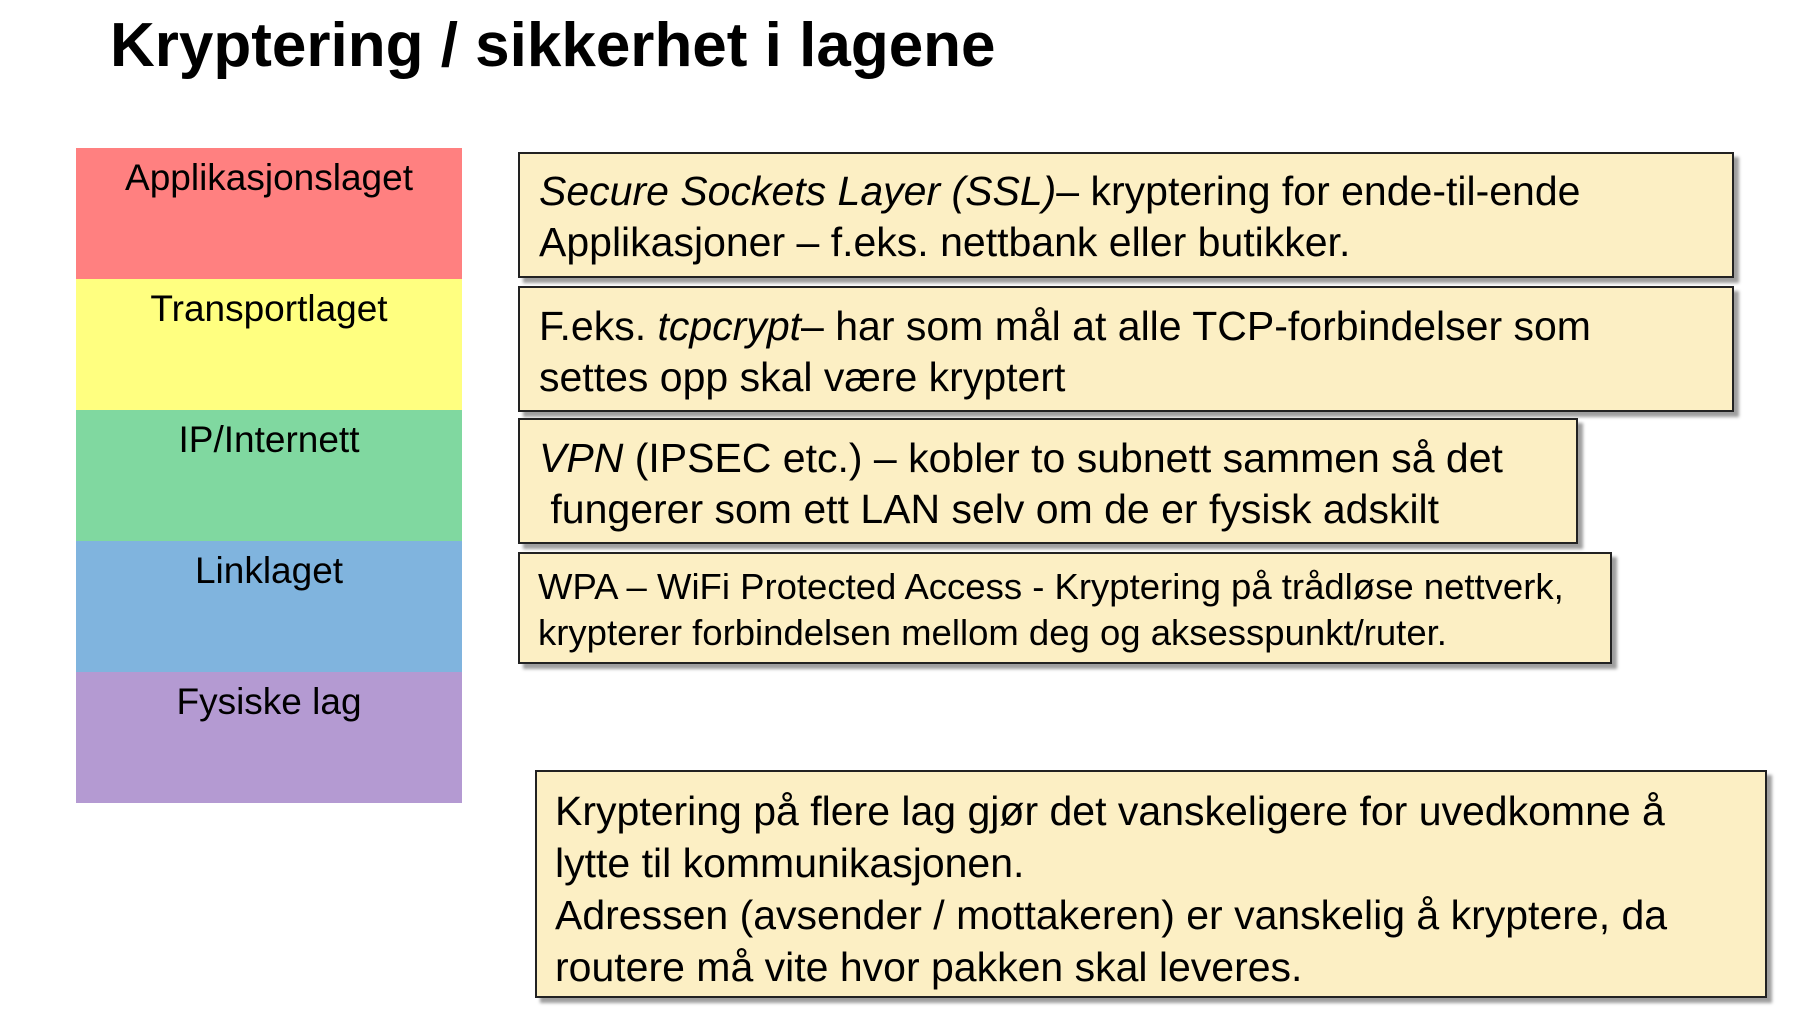  I want to click on vpn-term: VPN, so click(581, 458).